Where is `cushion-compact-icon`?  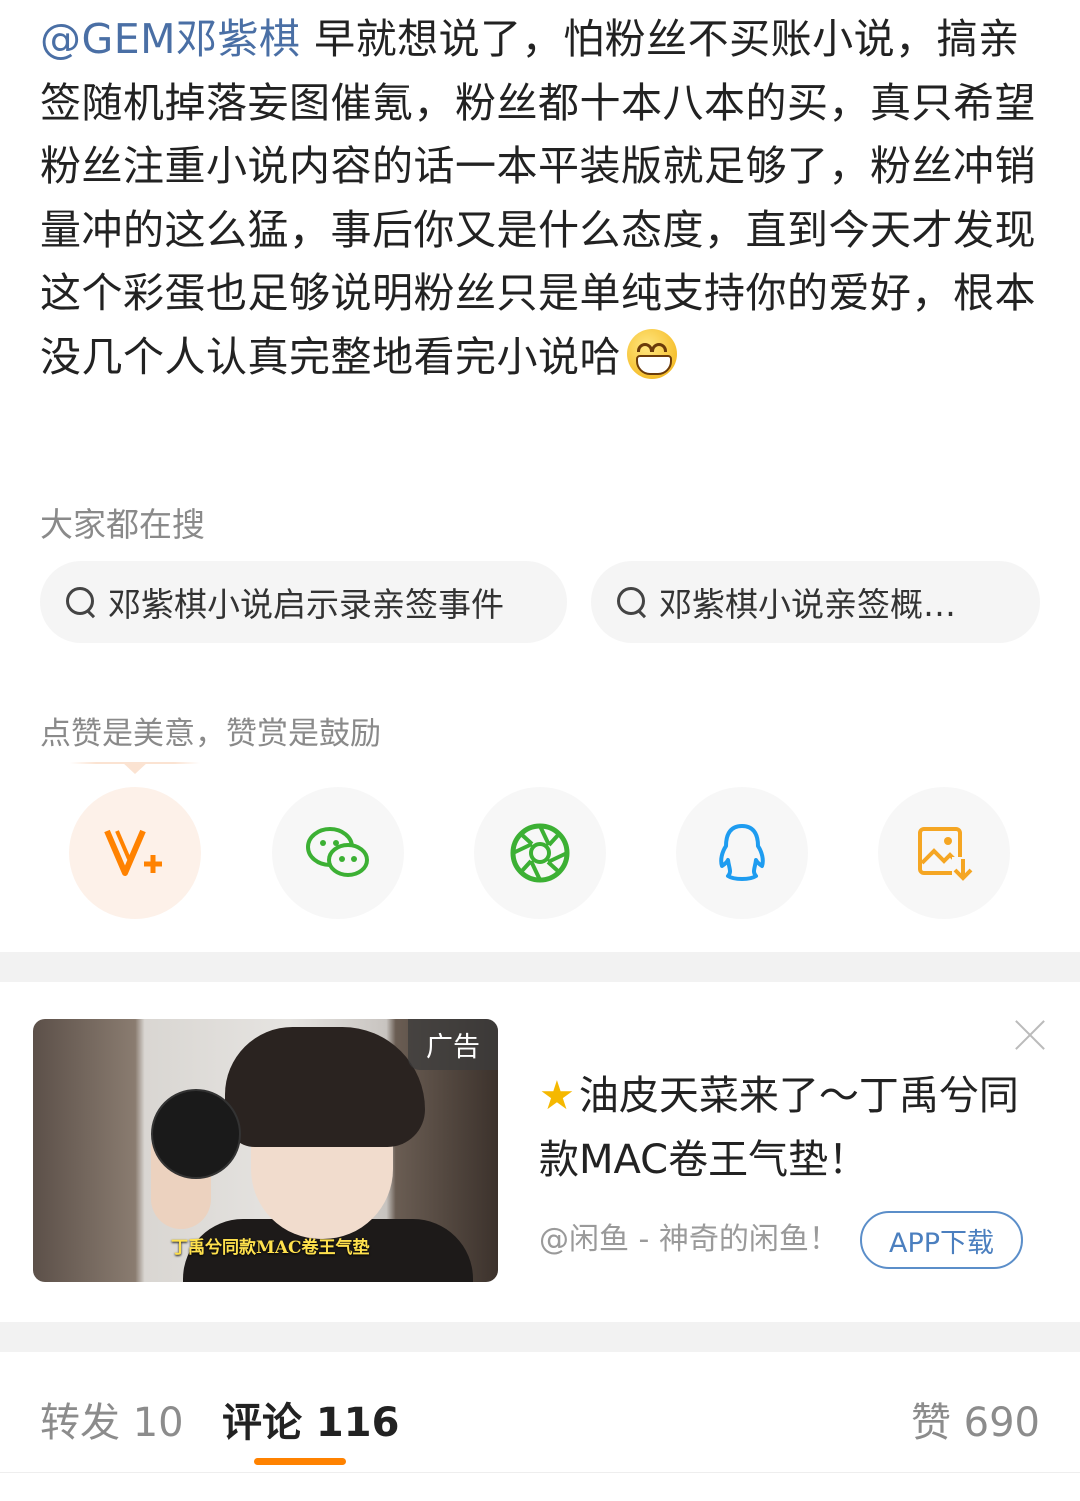
cushion-compact-icon is located at coordinates (196, 1134).